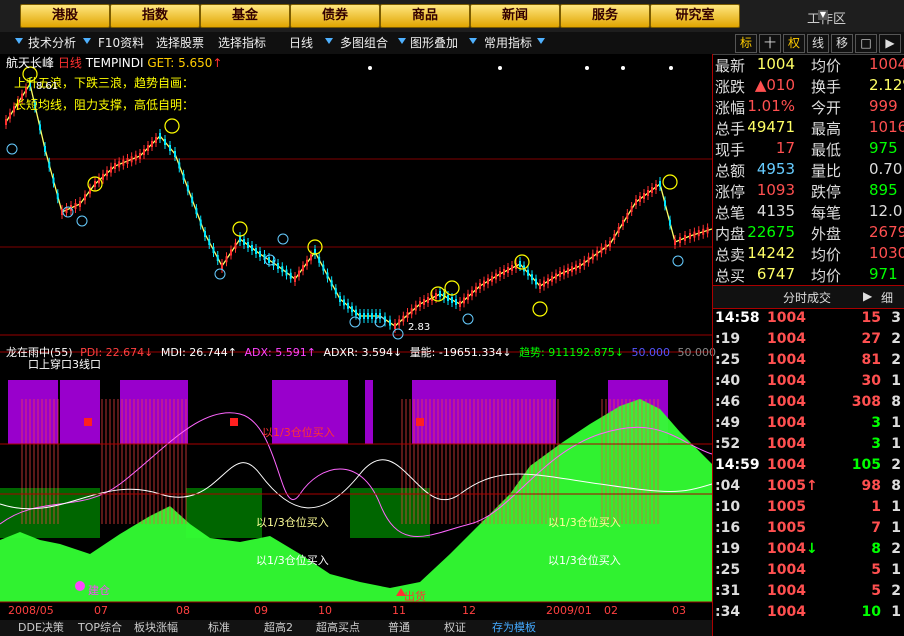  What do you see at coordinates (730, 213) in the screenshot?
I see `quote-key: 总笔` at bounding box center [730, 213].